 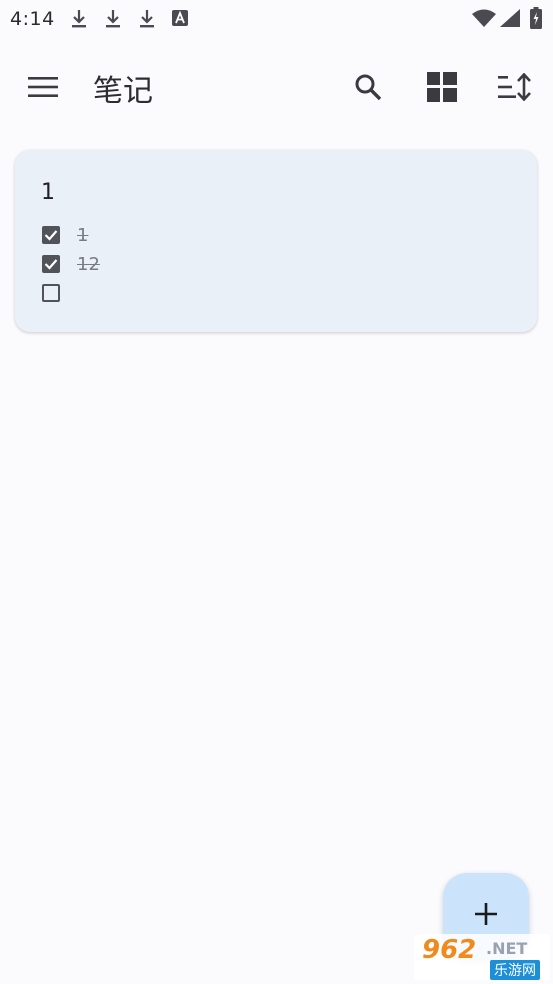 What do you see at coordinates (486, 916) in the screenshot?
I see `plus-icon` at bounding box center [486, 916].